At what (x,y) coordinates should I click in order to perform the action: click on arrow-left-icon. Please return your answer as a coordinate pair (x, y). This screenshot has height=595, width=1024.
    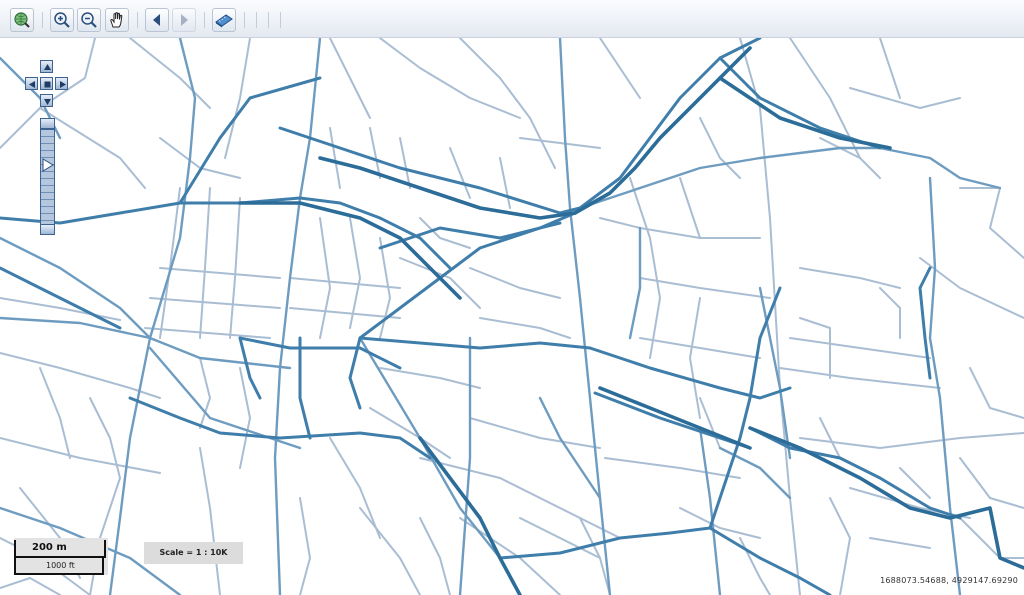
    Looking at the image, I should click on (32, 84).